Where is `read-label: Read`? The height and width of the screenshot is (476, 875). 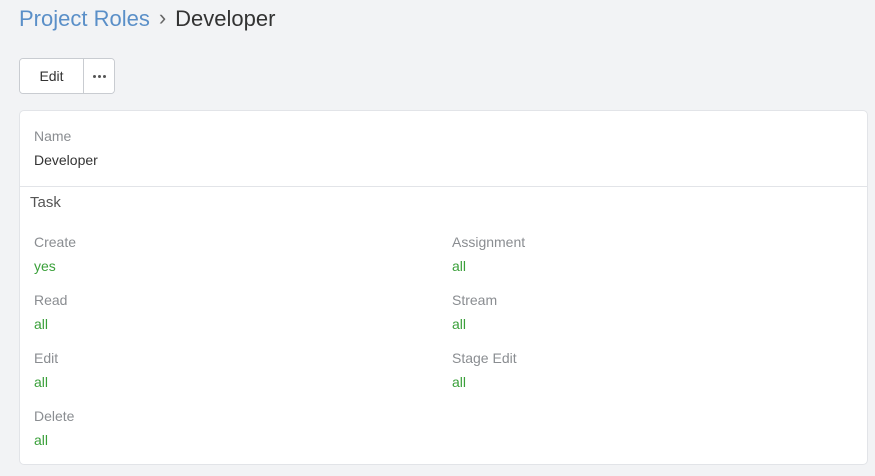
read-label: Read is located at coordinates (51, 300).